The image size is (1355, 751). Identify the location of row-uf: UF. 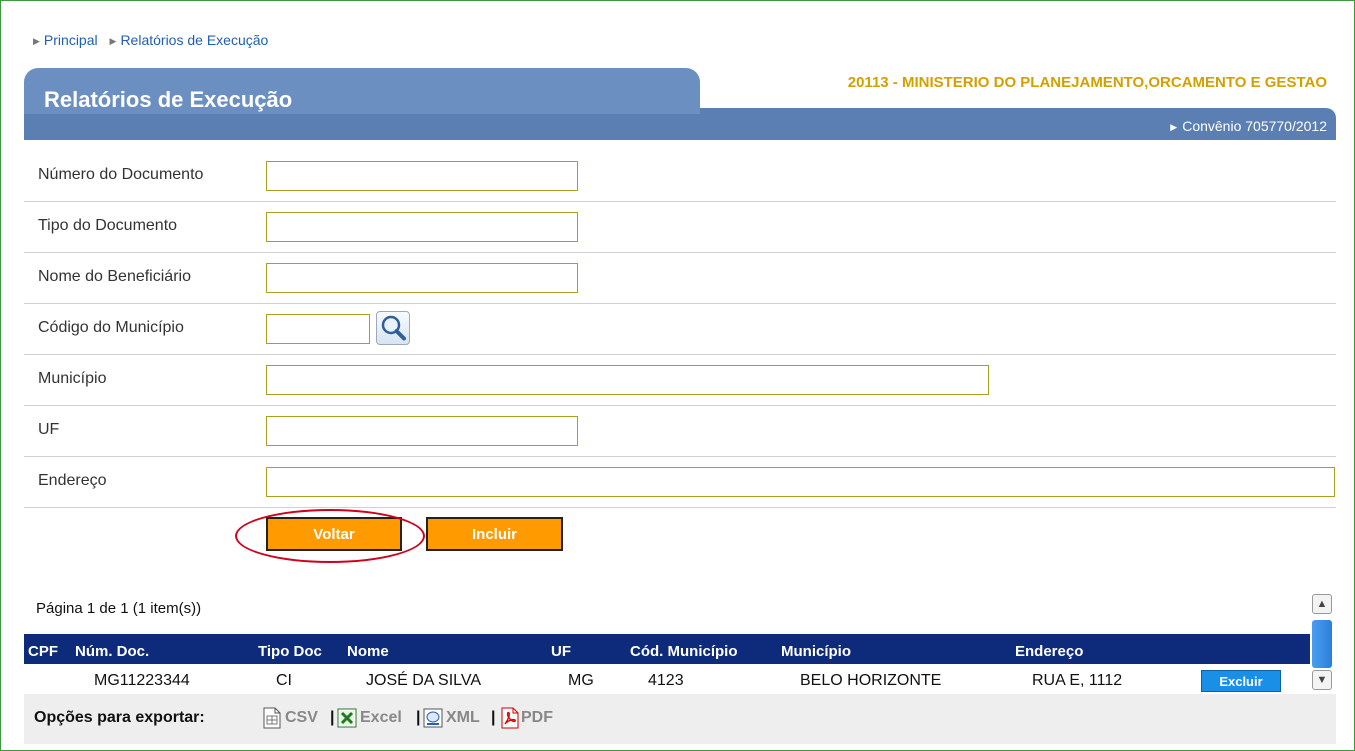
(680, 431).